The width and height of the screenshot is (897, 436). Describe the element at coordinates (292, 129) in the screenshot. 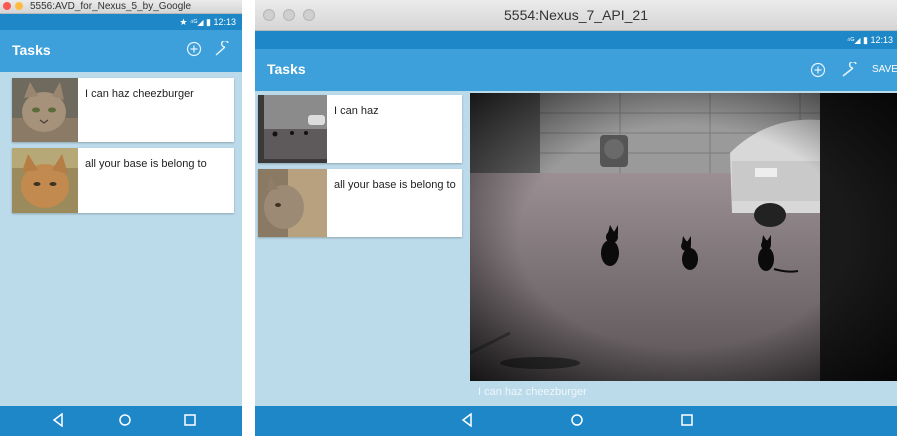

I see `task-thumbnail-cats-parking-photo` at that location.